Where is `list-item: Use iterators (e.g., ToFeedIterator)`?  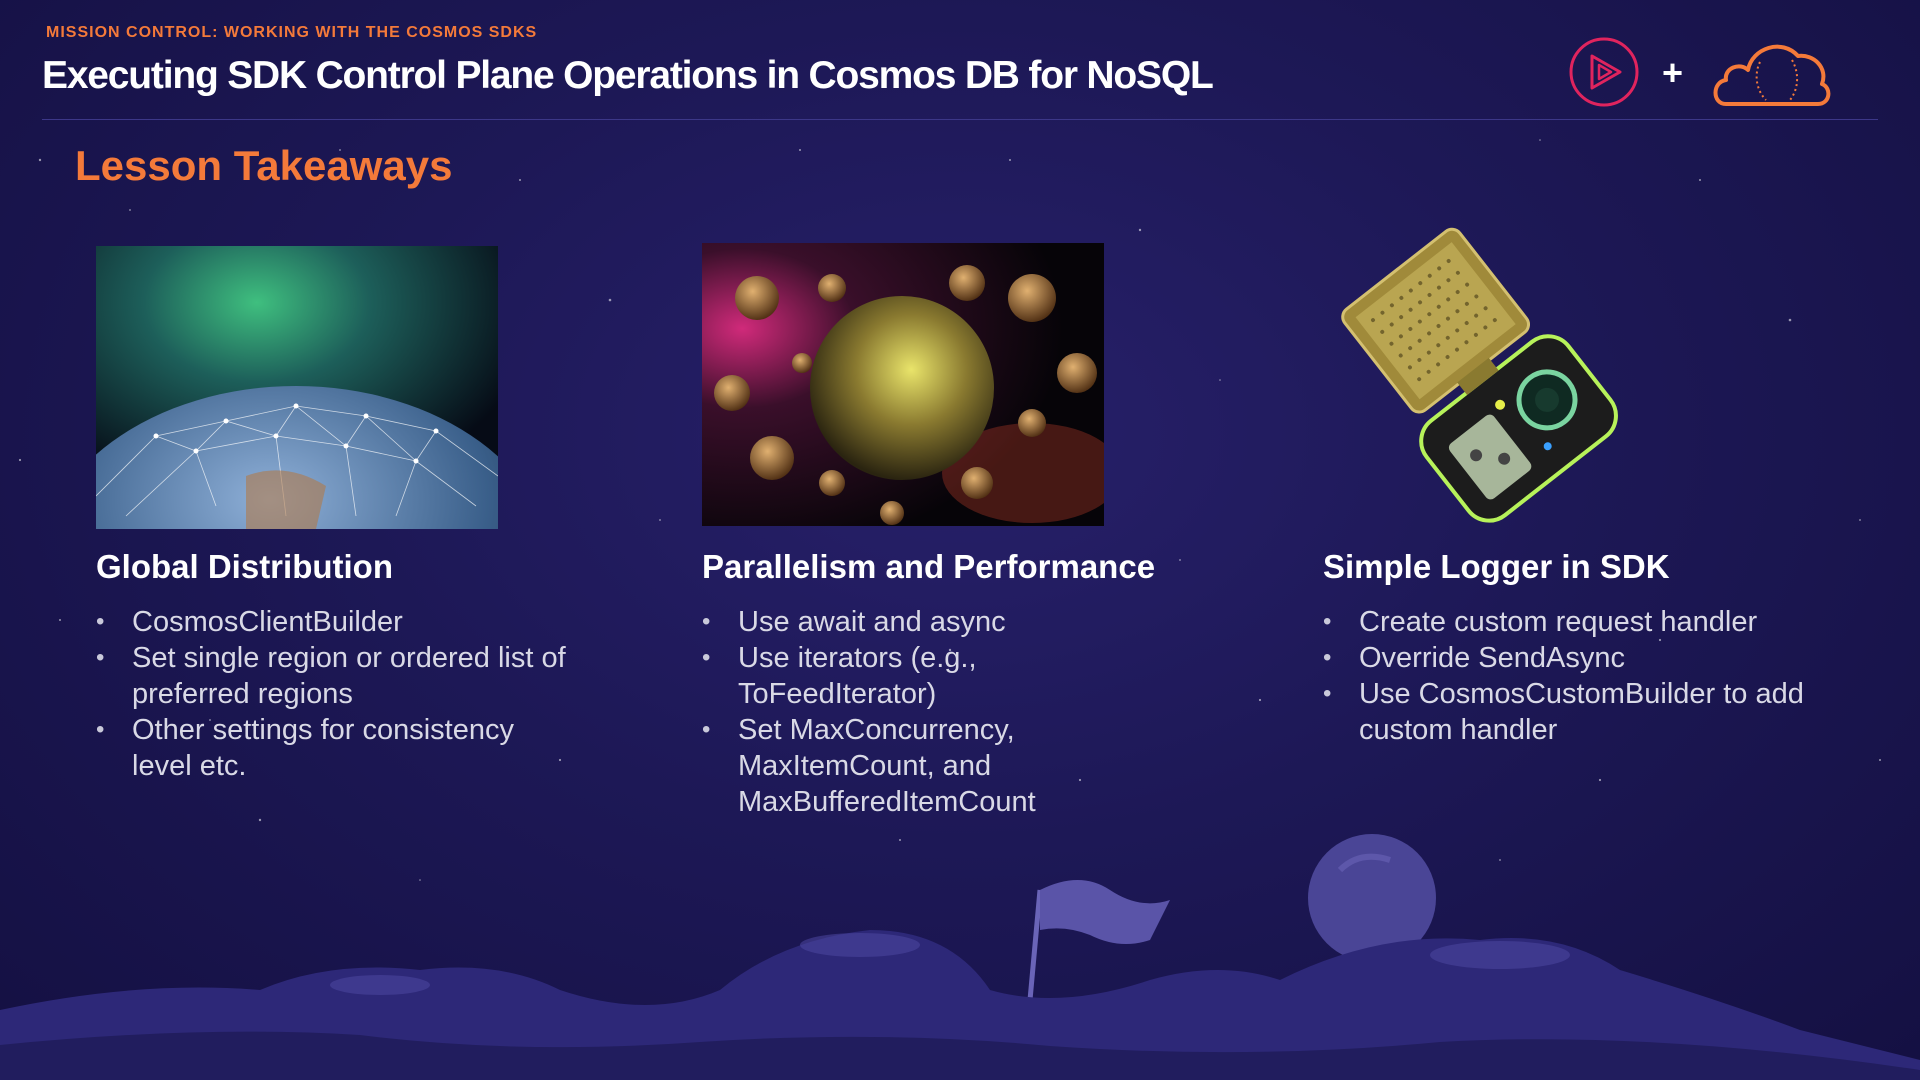 list-item: Use iterators (e.g., ToFeedIterator) is located at coordinates (912, 676).